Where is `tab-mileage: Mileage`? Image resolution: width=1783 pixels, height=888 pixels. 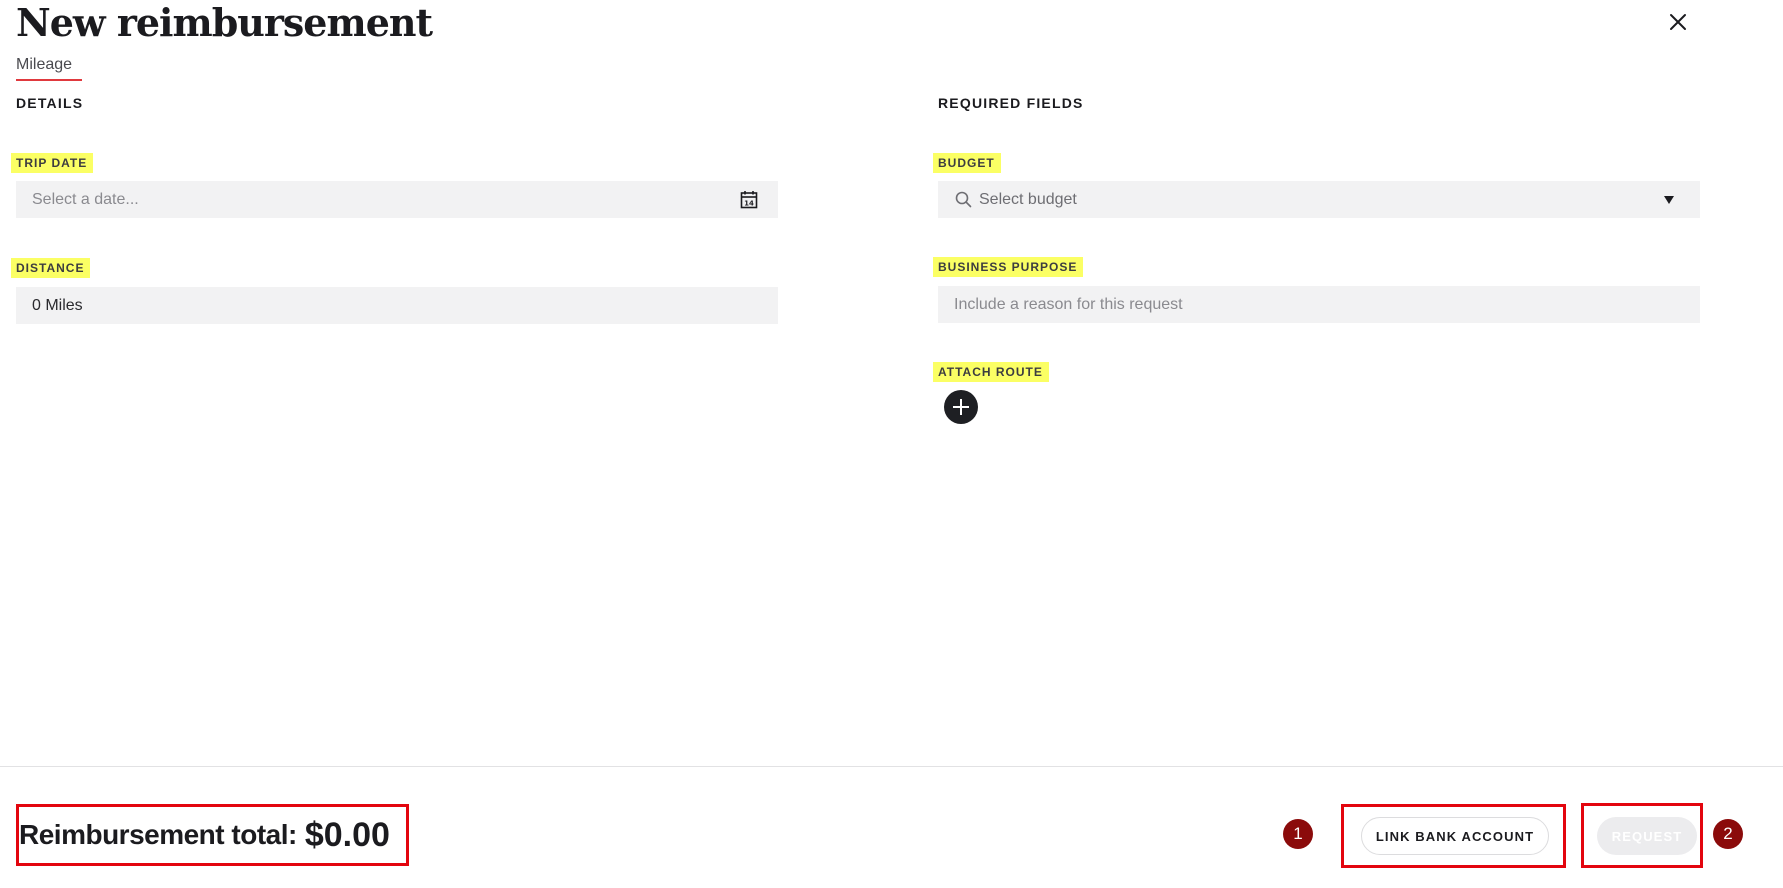
tab-mileage: Mileage is located at coordinates (49, 68).